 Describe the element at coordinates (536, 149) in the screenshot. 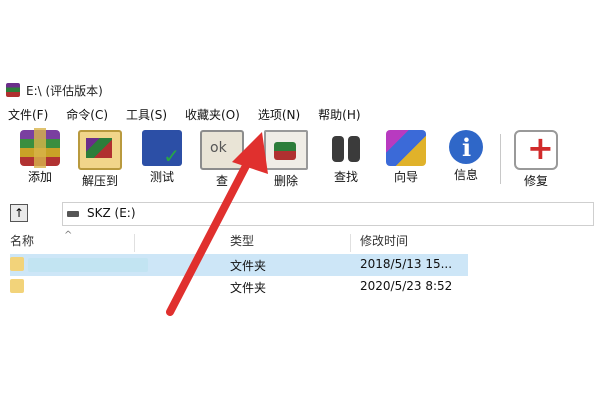

I see `repair-icon` at that location.